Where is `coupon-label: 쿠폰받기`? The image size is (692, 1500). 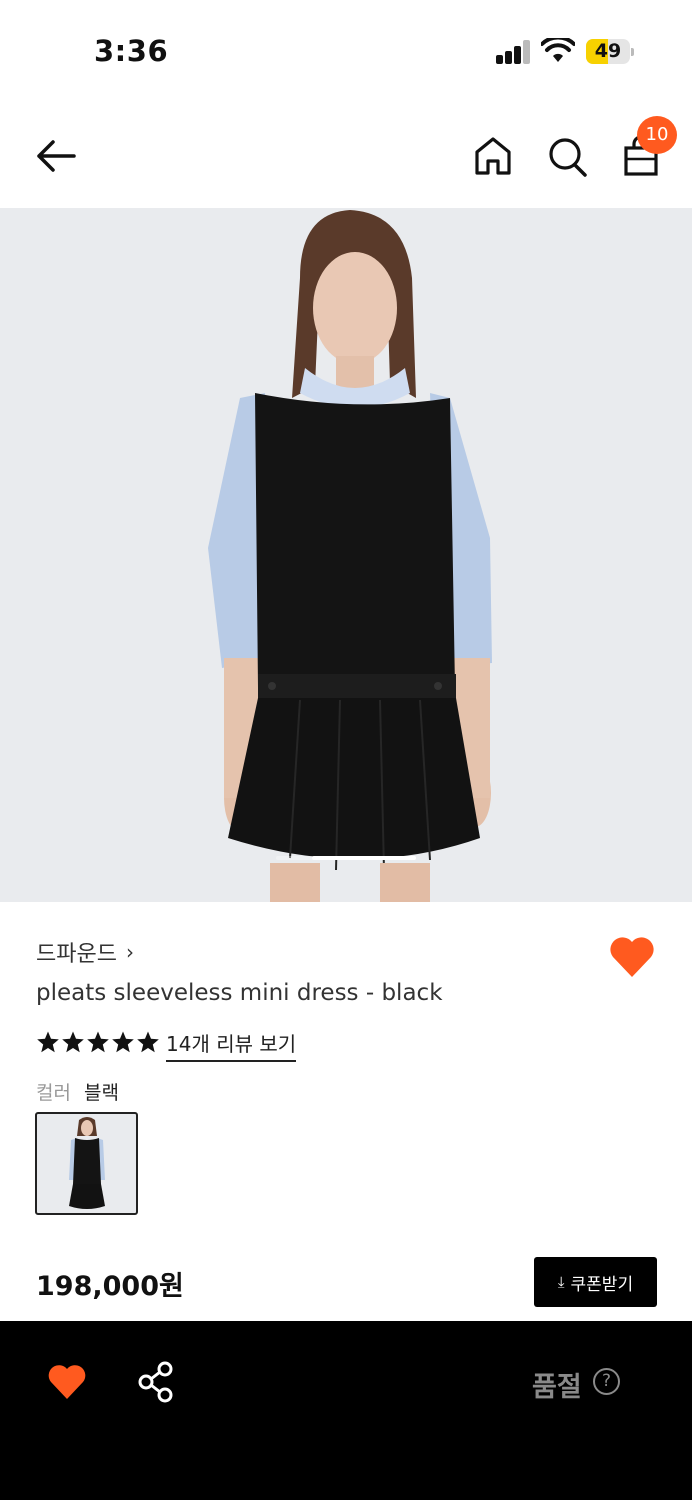 coupon-label: 쿠폰받기 is located at coordinates (602, 1284).